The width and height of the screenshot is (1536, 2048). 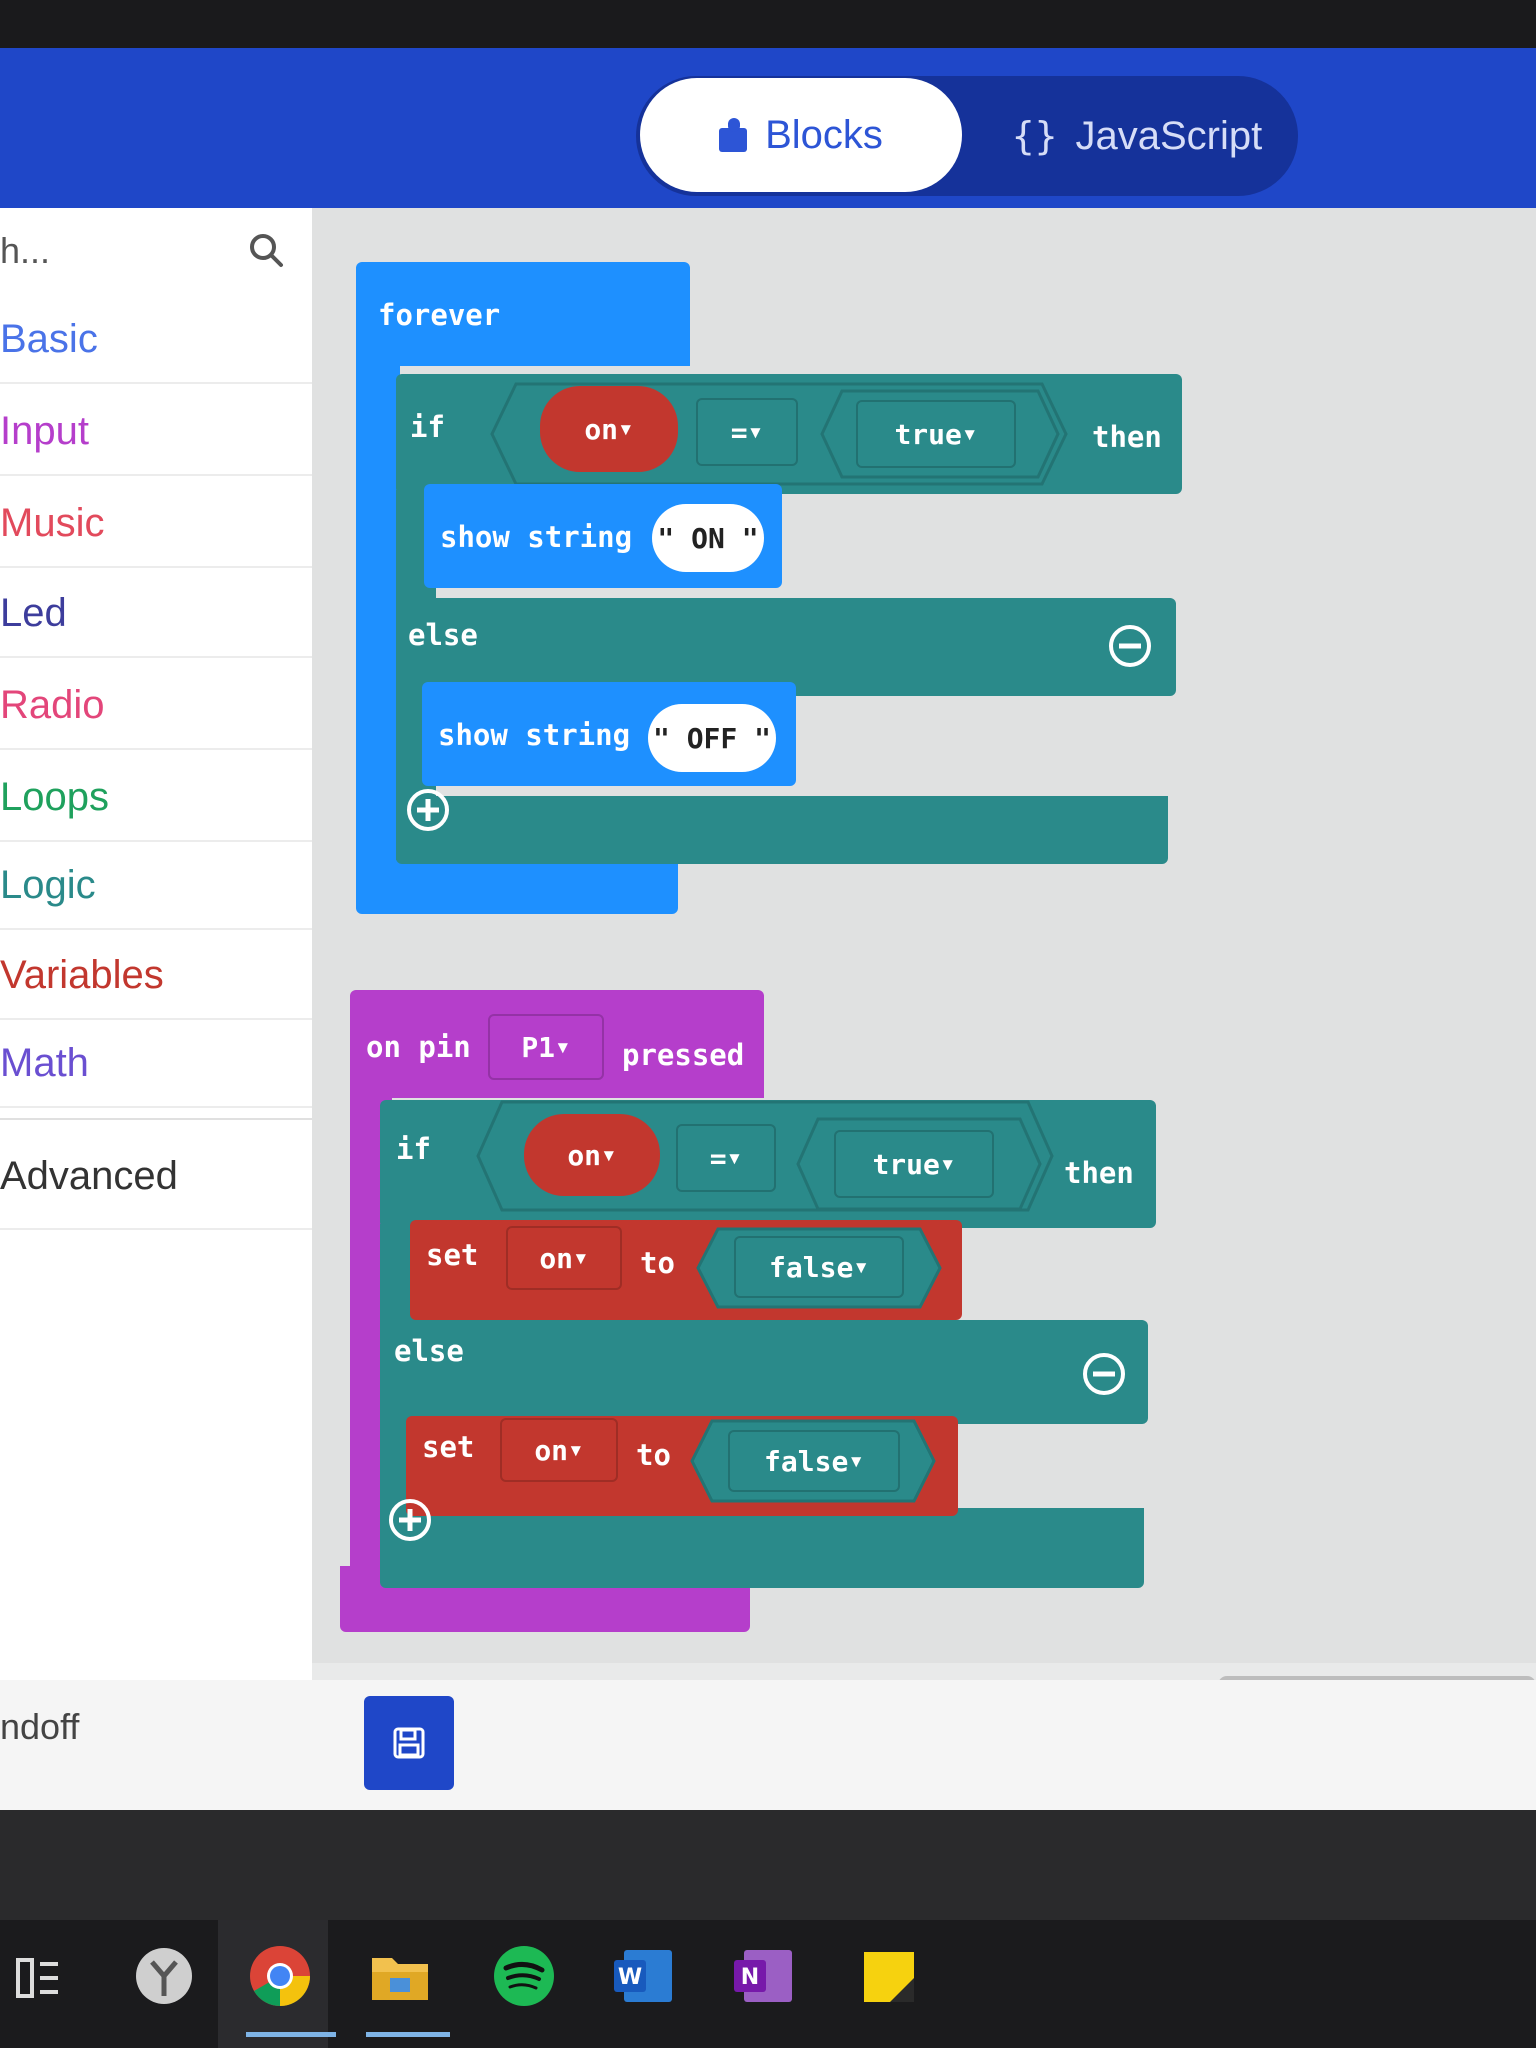 What do you see at coordinates (890, 1976) in the screenshot?
I see `sticky-notes-icon` at bounding box center [890, 1976].